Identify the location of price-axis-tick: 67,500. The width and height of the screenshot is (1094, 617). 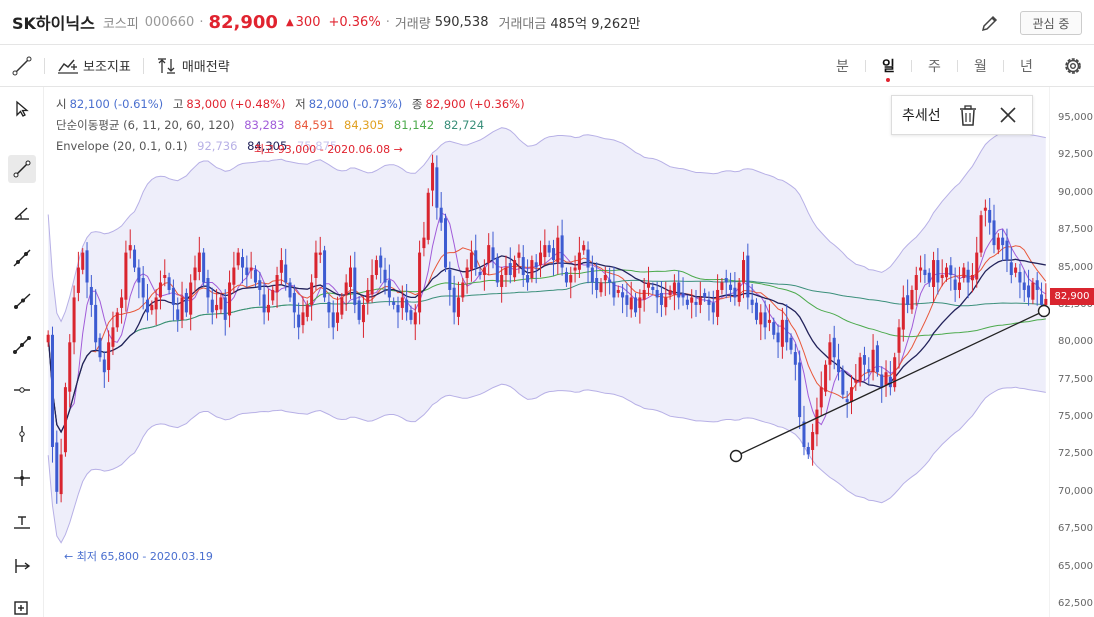
(1075, 529).